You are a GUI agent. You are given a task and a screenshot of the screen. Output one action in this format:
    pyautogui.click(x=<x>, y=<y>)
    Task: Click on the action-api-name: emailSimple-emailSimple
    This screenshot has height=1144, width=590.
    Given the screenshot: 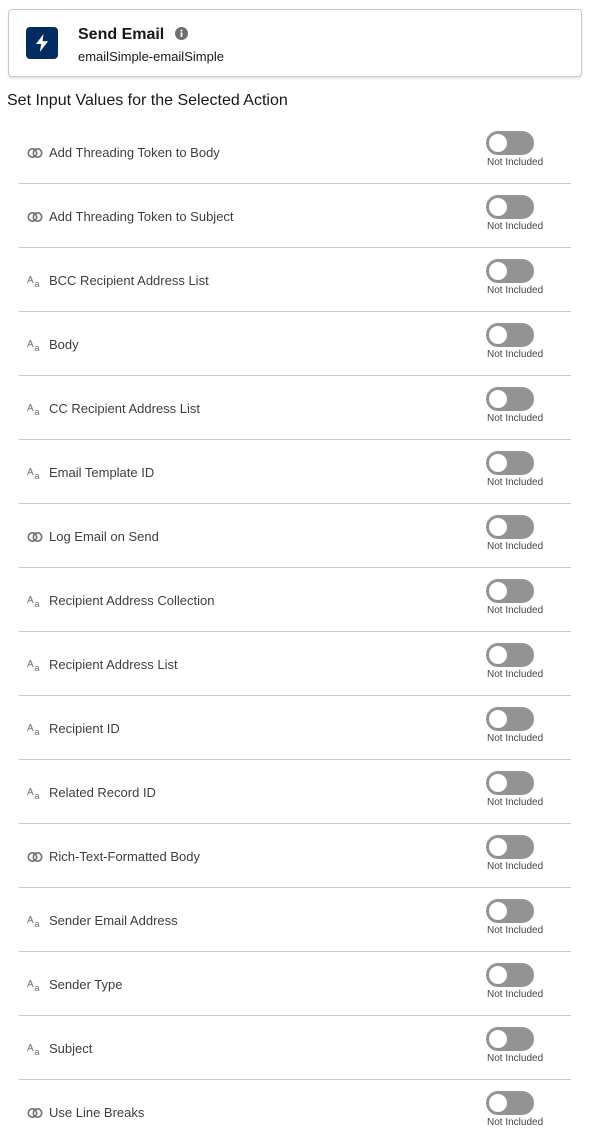 What is the action you would take?
    pyautogui.click(x=151, y=56)
    